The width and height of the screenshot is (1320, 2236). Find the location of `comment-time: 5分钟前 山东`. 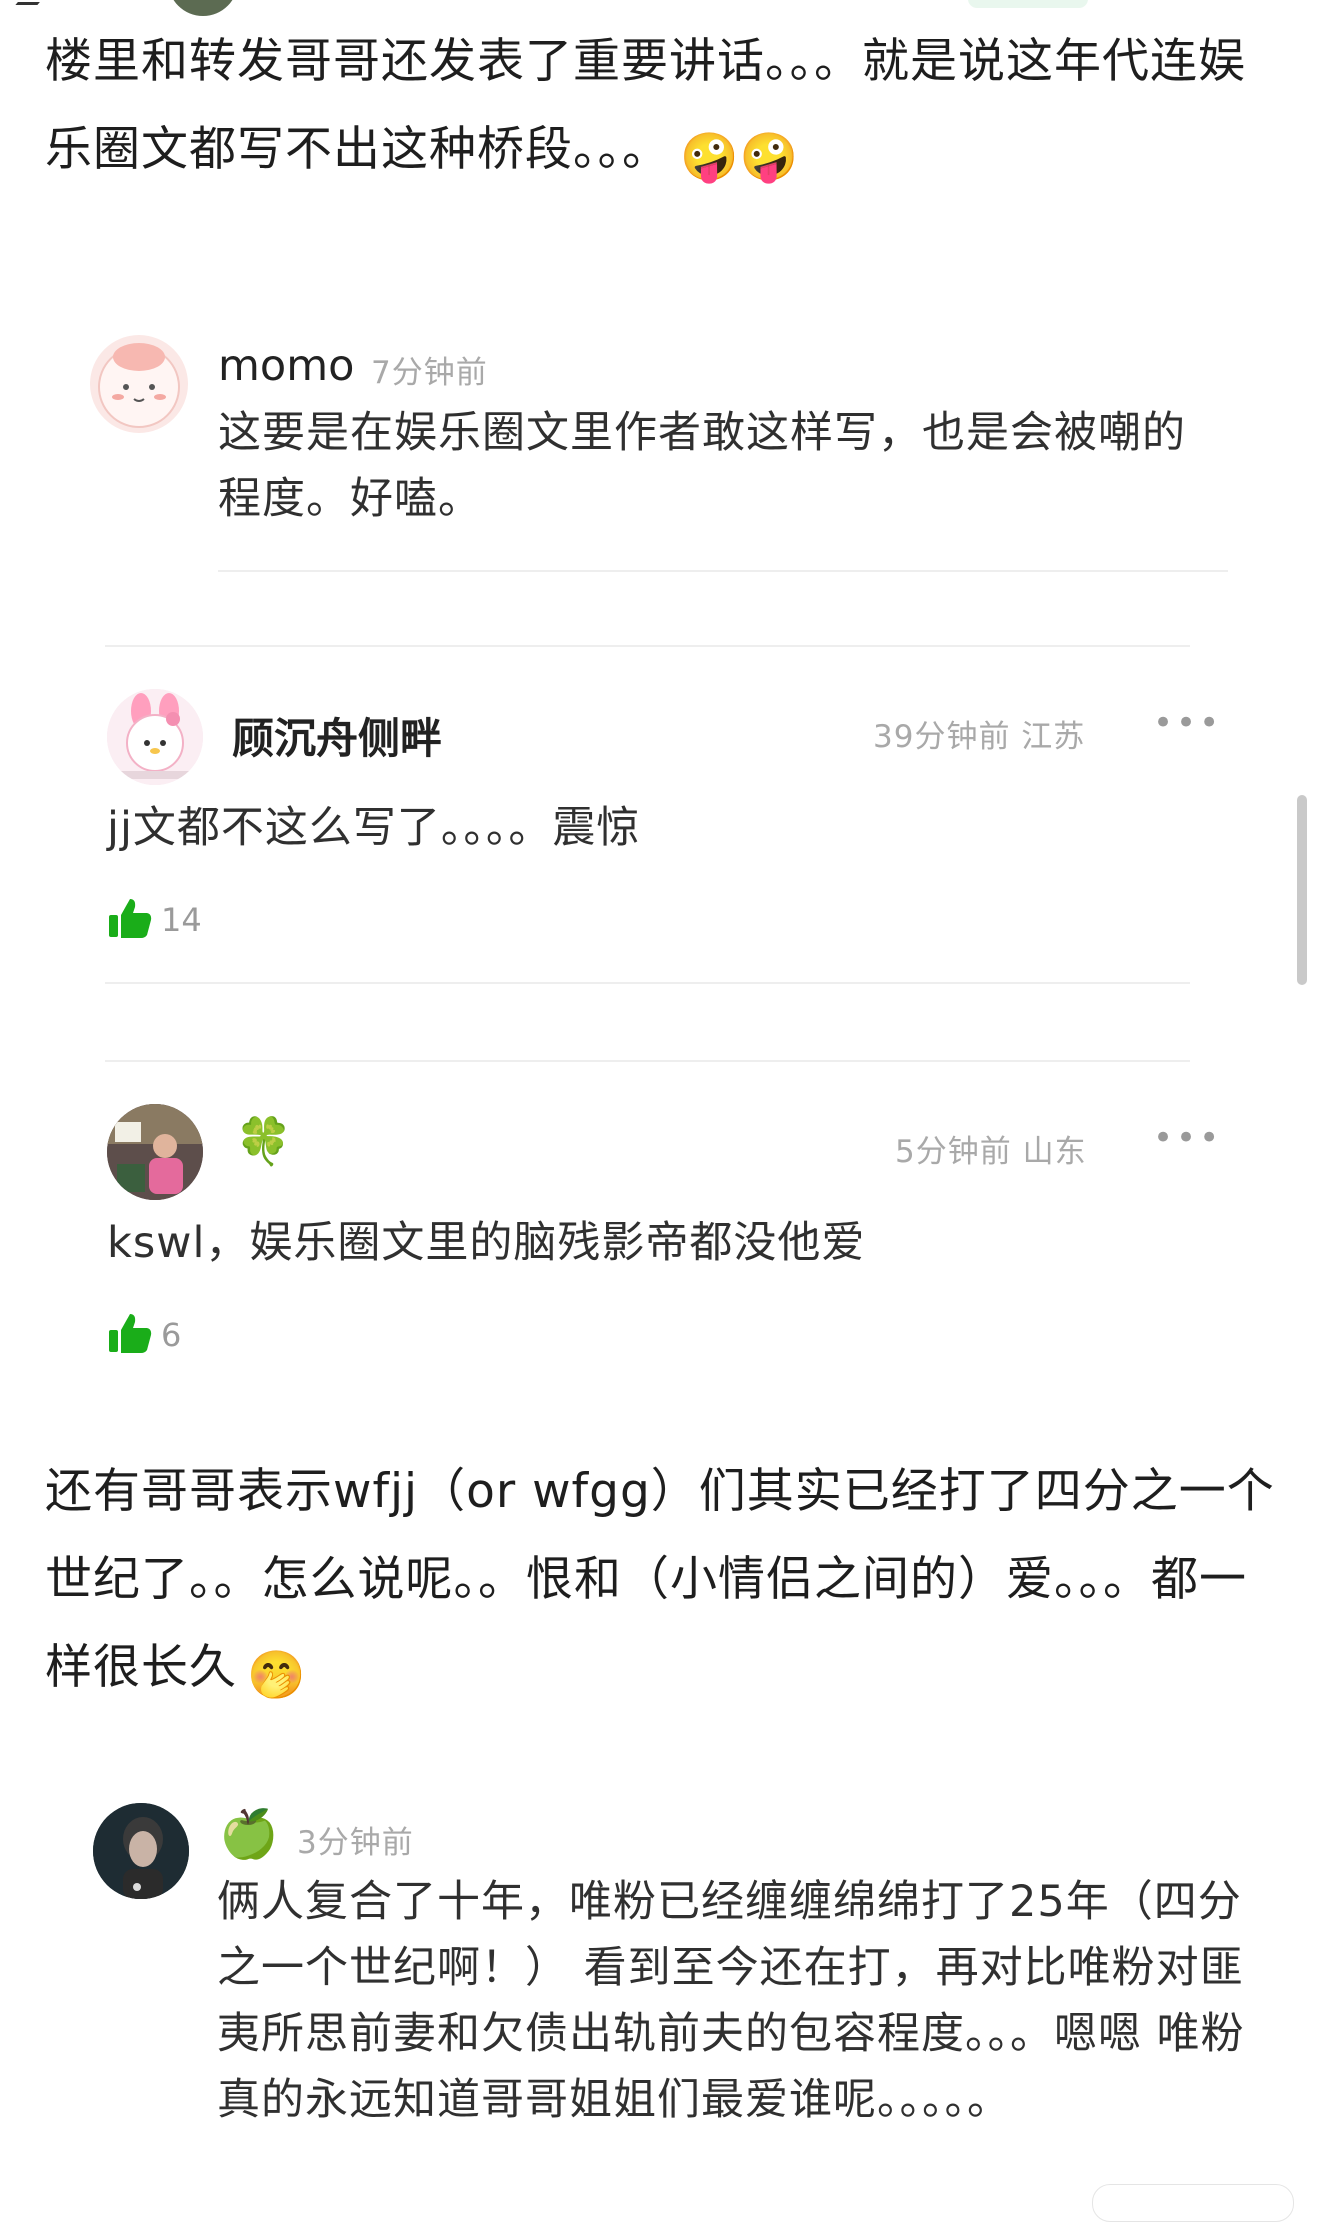

comment-time: 5分钟前 山东 is located at coordinates (991, 1152).